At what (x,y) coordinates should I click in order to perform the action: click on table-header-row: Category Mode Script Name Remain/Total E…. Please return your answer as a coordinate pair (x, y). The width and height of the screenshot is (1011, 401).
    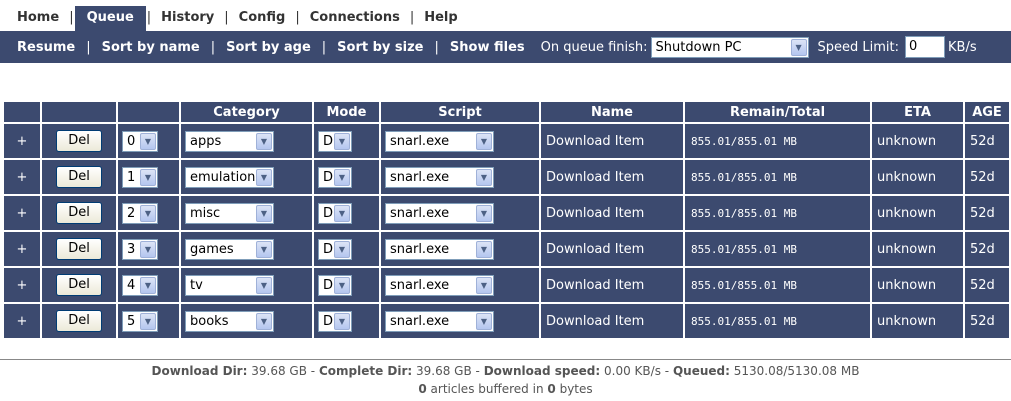
    Looking at the image, I should click on (506, 112).